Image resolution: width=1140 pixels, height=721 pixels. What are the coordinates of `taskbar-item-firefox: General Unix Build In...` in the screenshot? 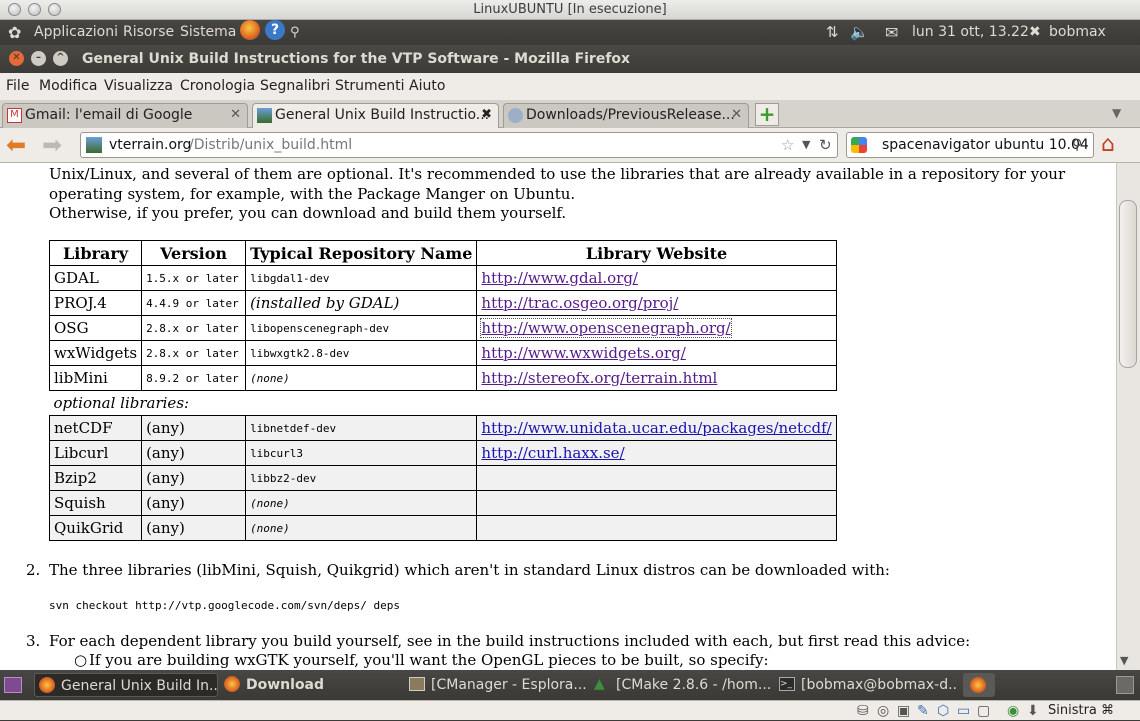 It's located at (126, 685).